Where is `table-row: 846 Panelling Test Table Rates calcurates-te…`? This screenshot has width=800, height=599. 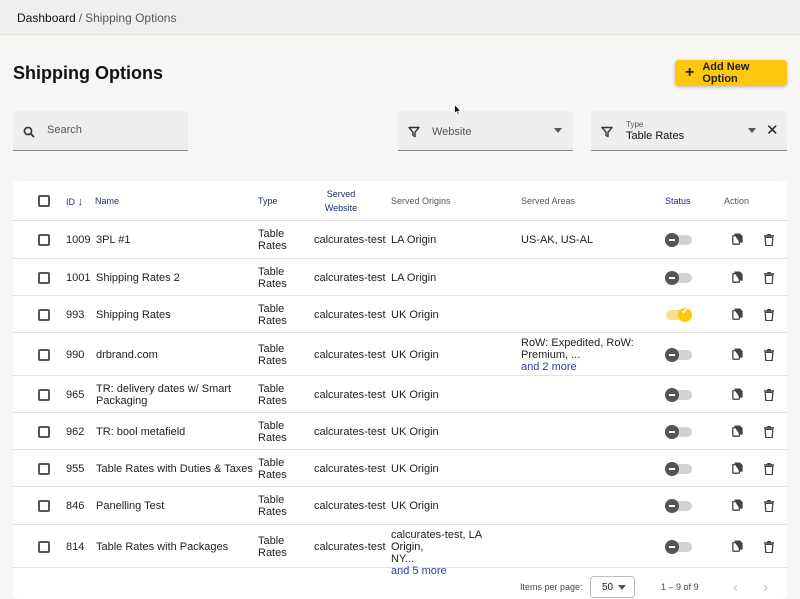
table-row: 846 Panelling Test Table Rates calcurates-te… is located at coordinates (400, 506).